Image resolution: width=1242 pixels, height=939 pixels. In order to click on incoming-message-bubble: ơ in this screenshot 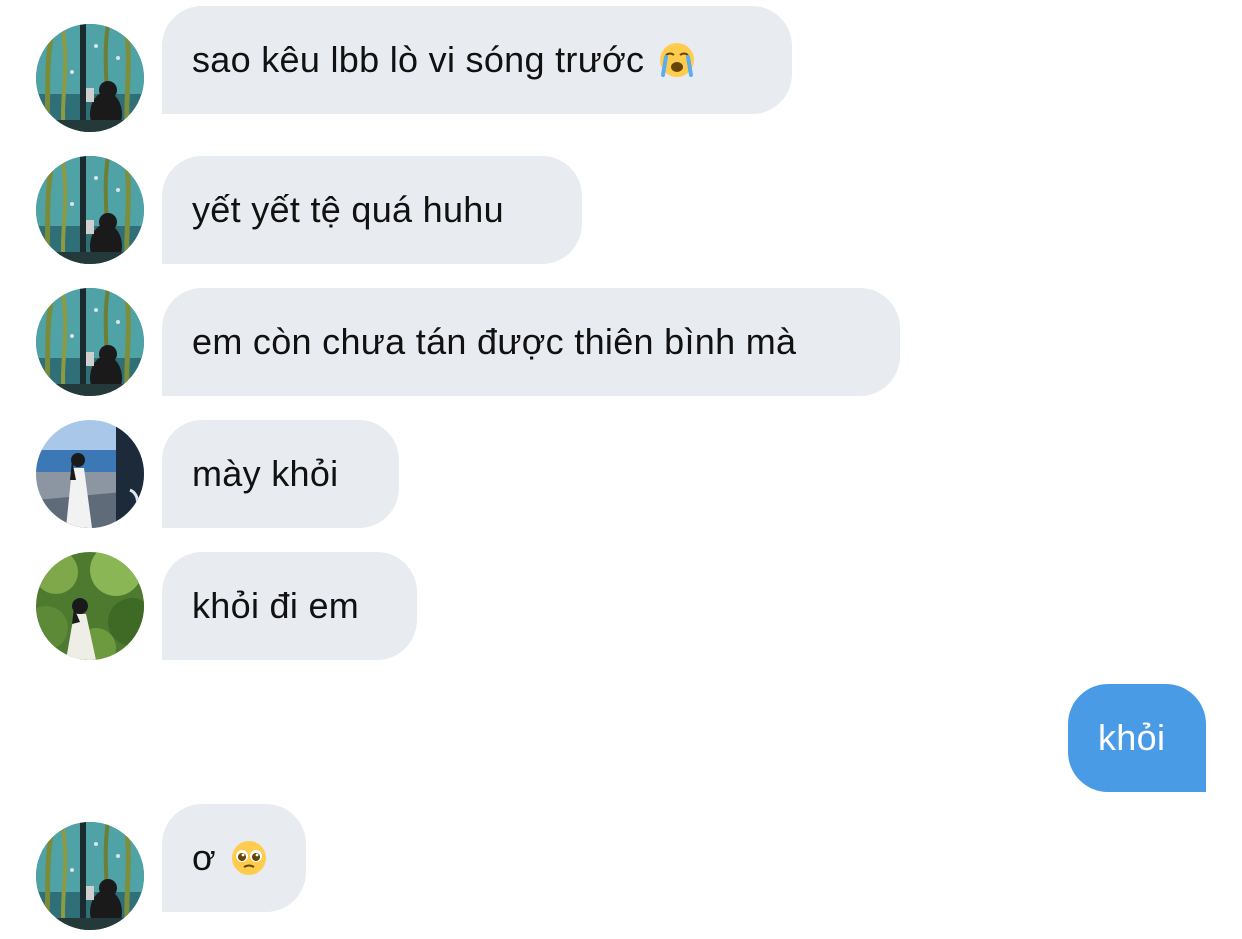, I will do `click(234, 858)`.